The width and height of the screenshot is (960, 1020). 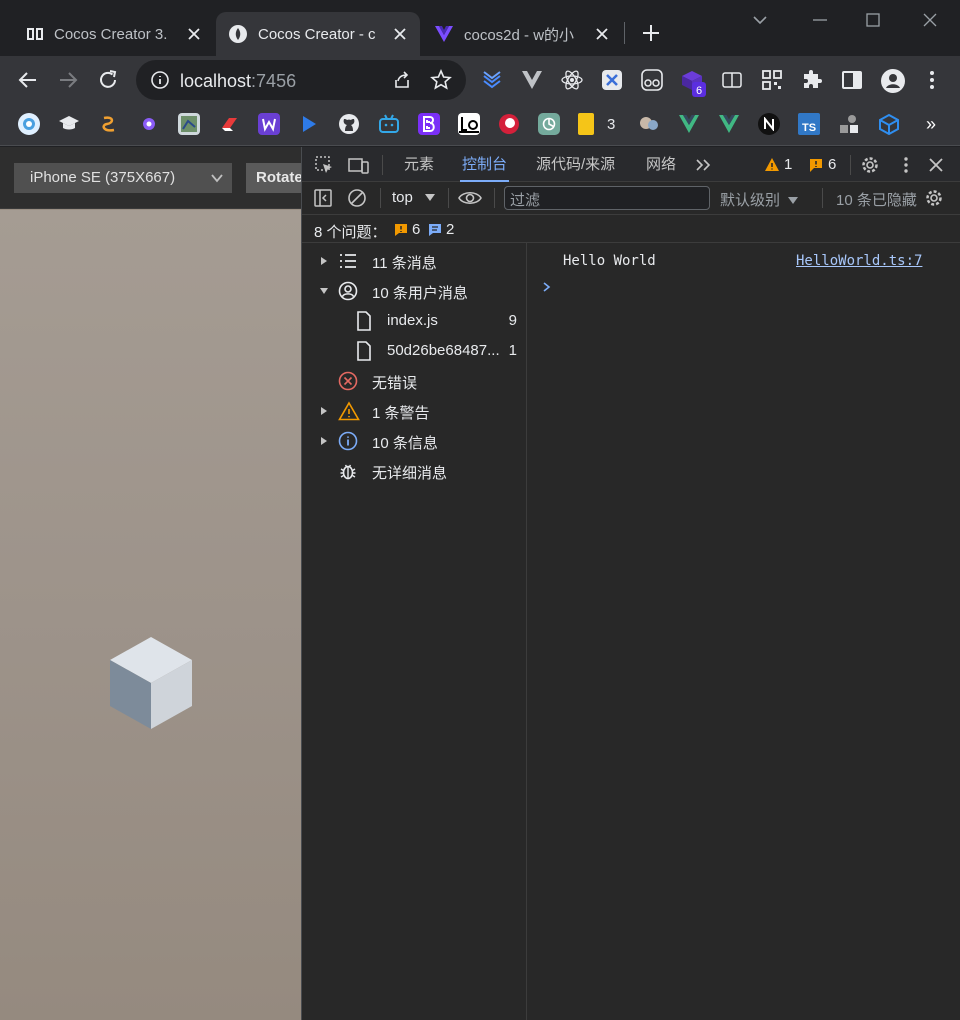 I want to click on bookmark-wa-icon, so click(x=269, y=124).